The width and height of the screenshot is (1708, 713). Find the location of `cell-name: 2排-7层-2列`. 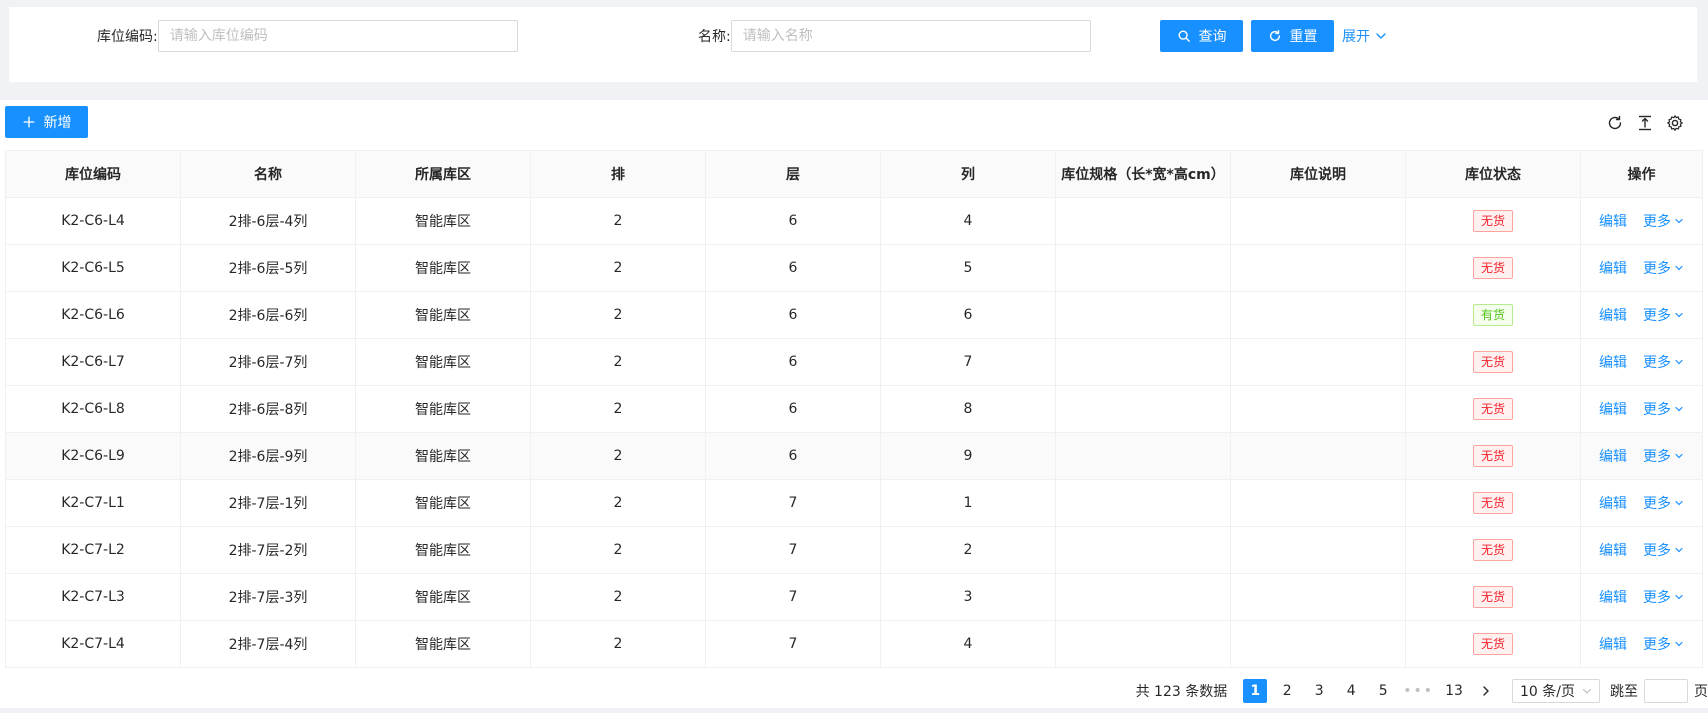

cell-name: 2排-7层-2列 is located at coordinates (268, 550).